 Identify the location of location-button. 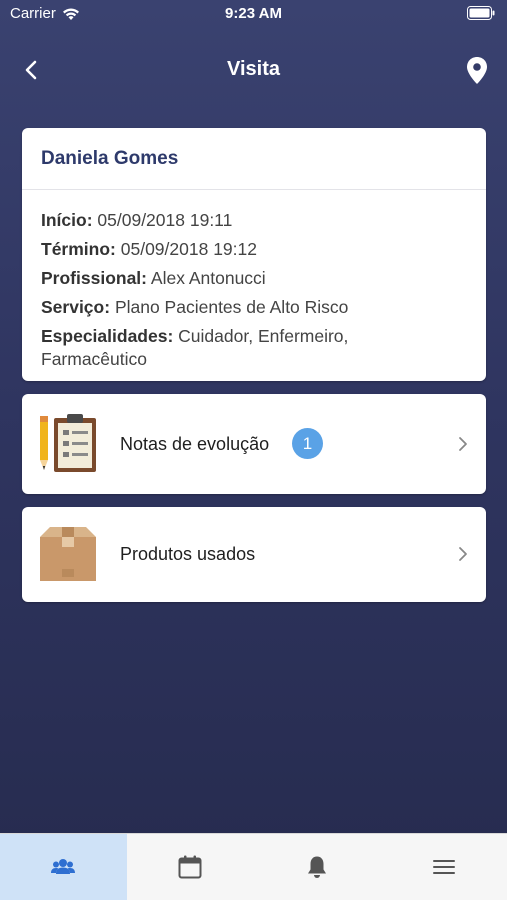
(477, 71).